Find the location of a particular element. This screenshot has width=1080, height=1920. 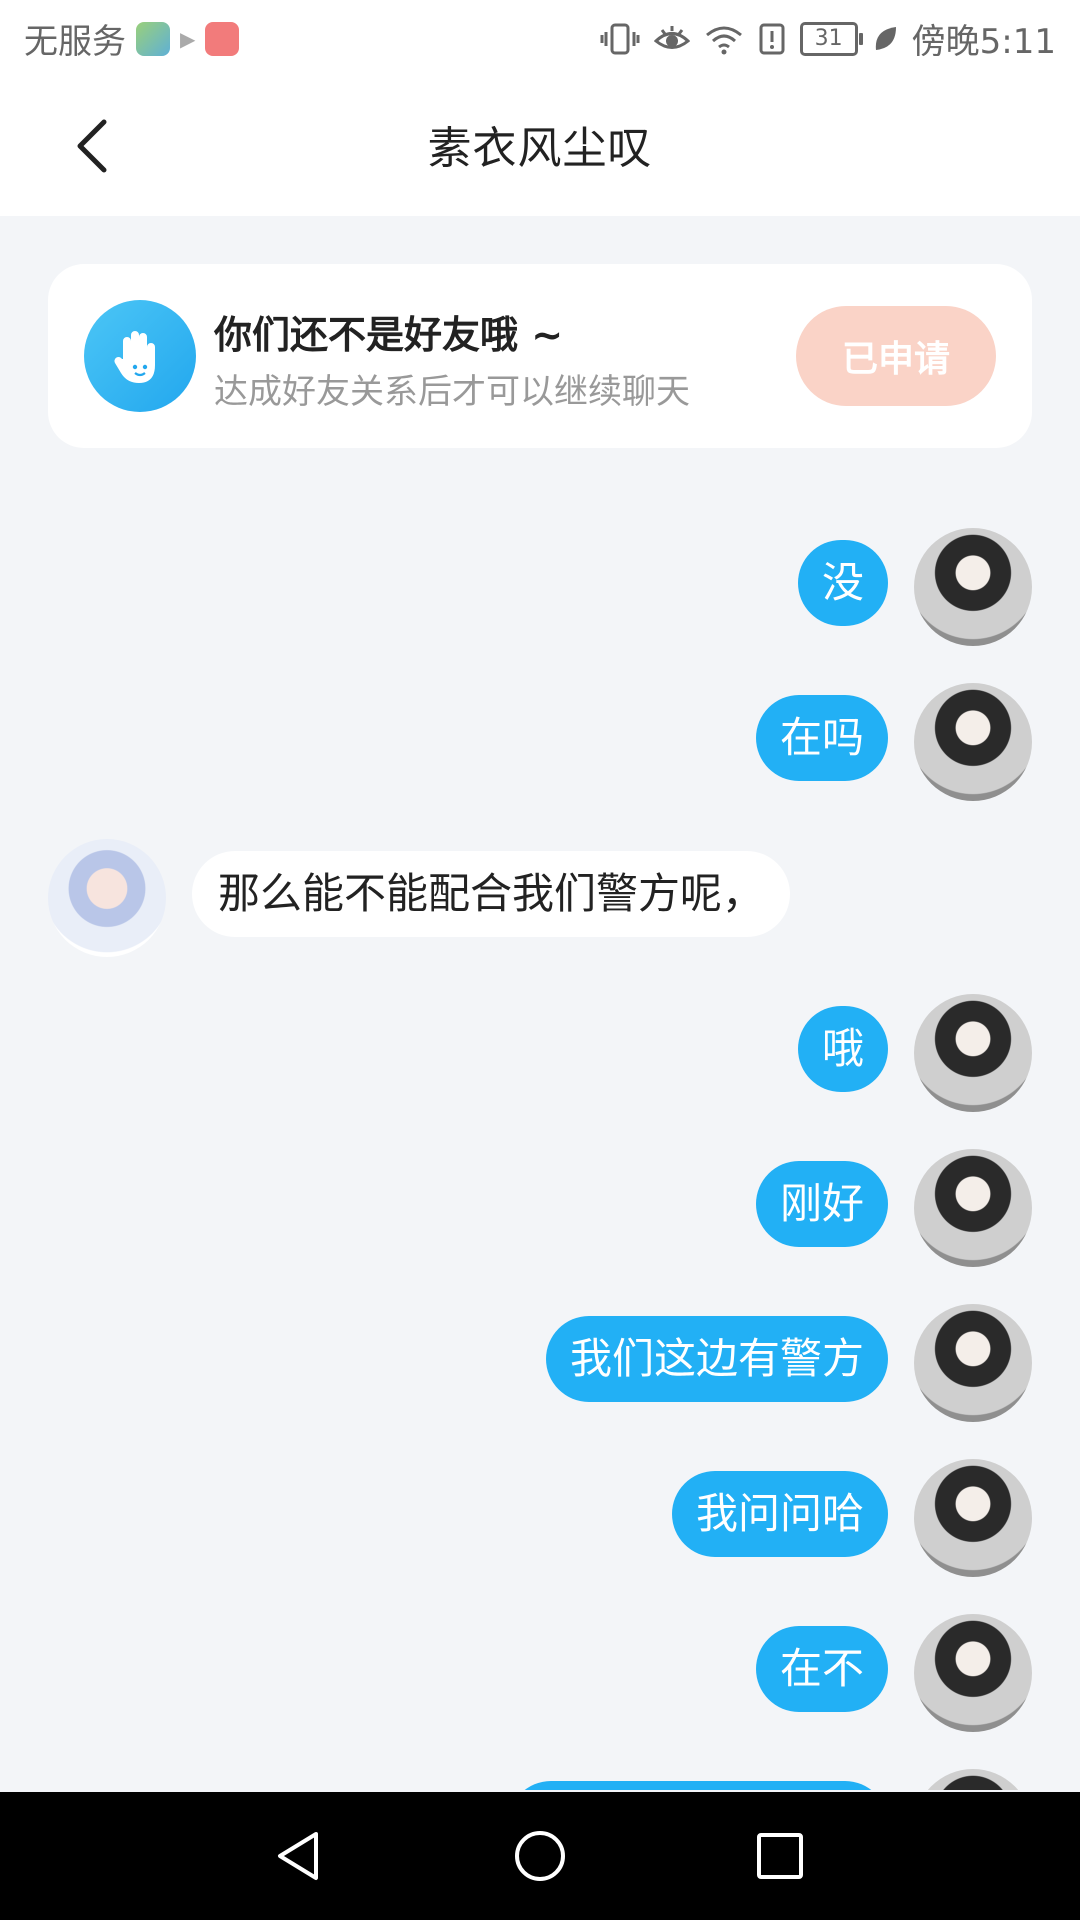

vibrate-icon is located at coordinates (620, 38).